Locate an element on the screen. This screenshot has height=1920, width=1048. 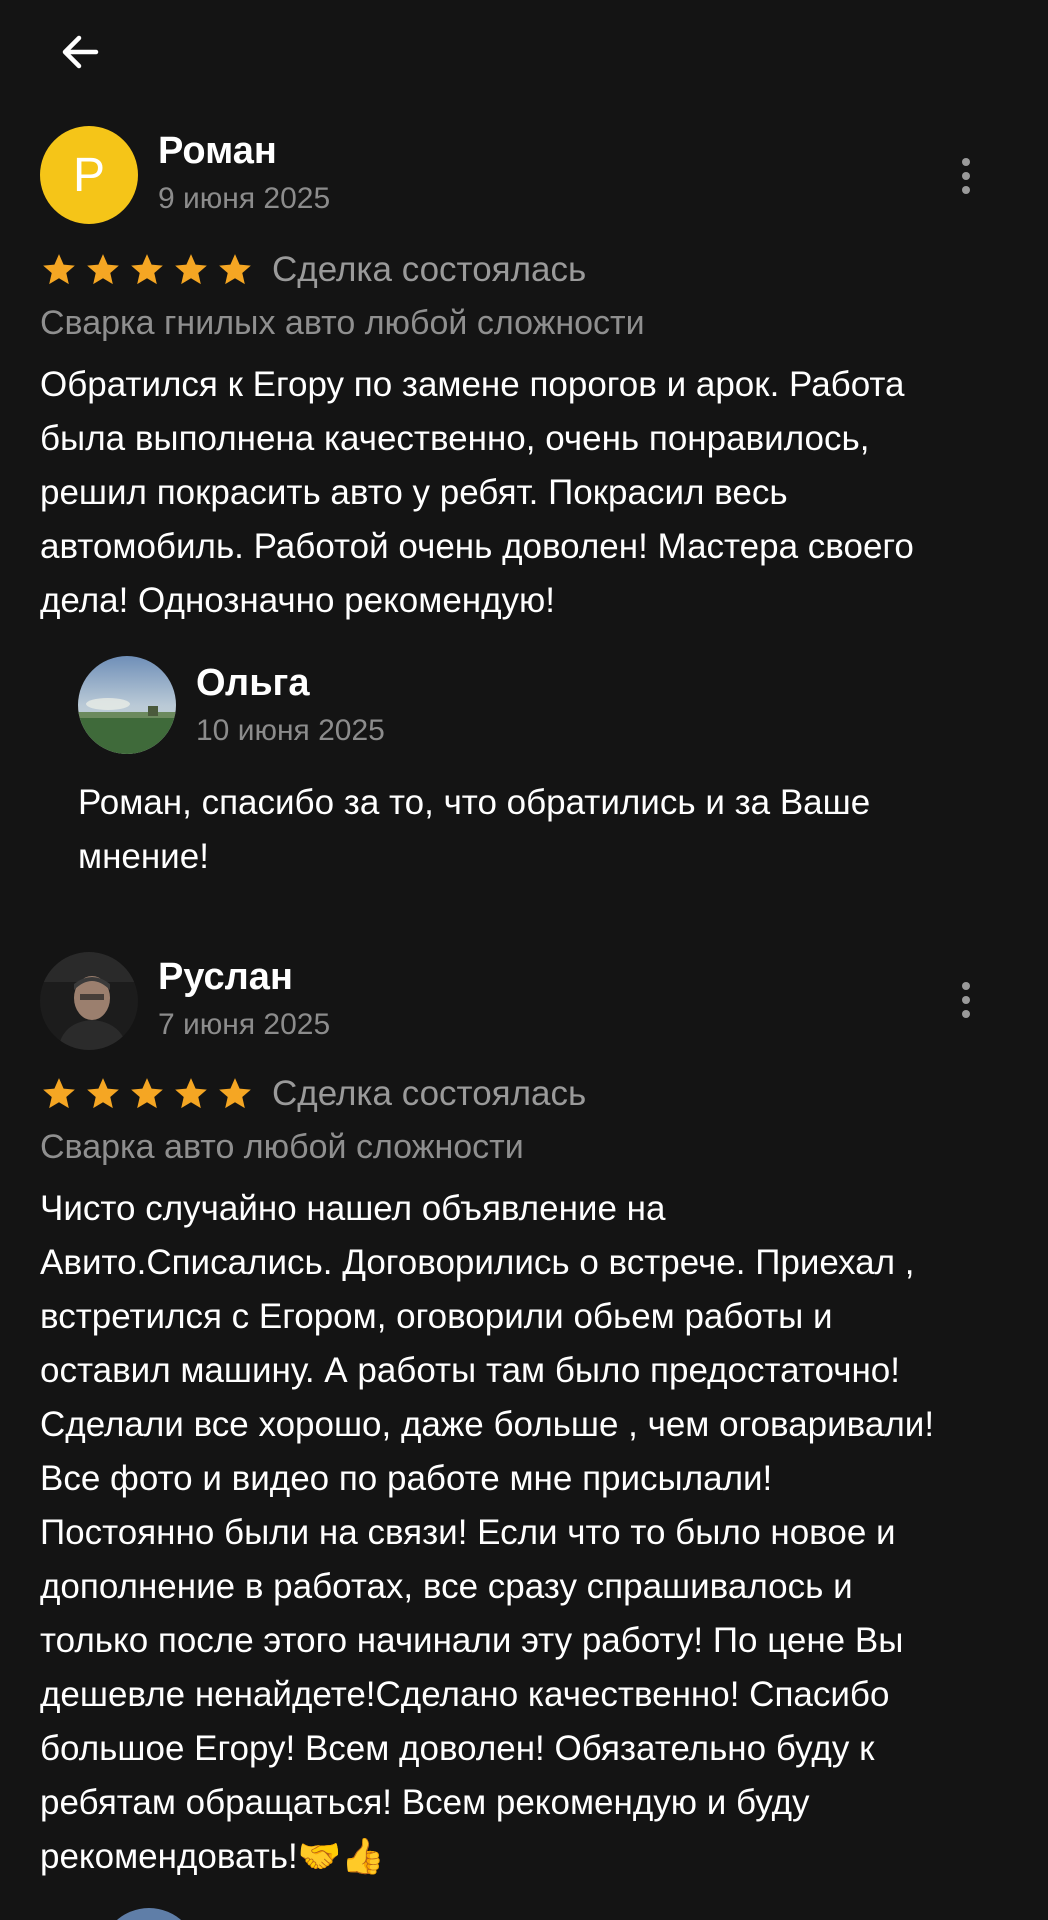
landscape-avatar-image is located at coordinates (127, 705).